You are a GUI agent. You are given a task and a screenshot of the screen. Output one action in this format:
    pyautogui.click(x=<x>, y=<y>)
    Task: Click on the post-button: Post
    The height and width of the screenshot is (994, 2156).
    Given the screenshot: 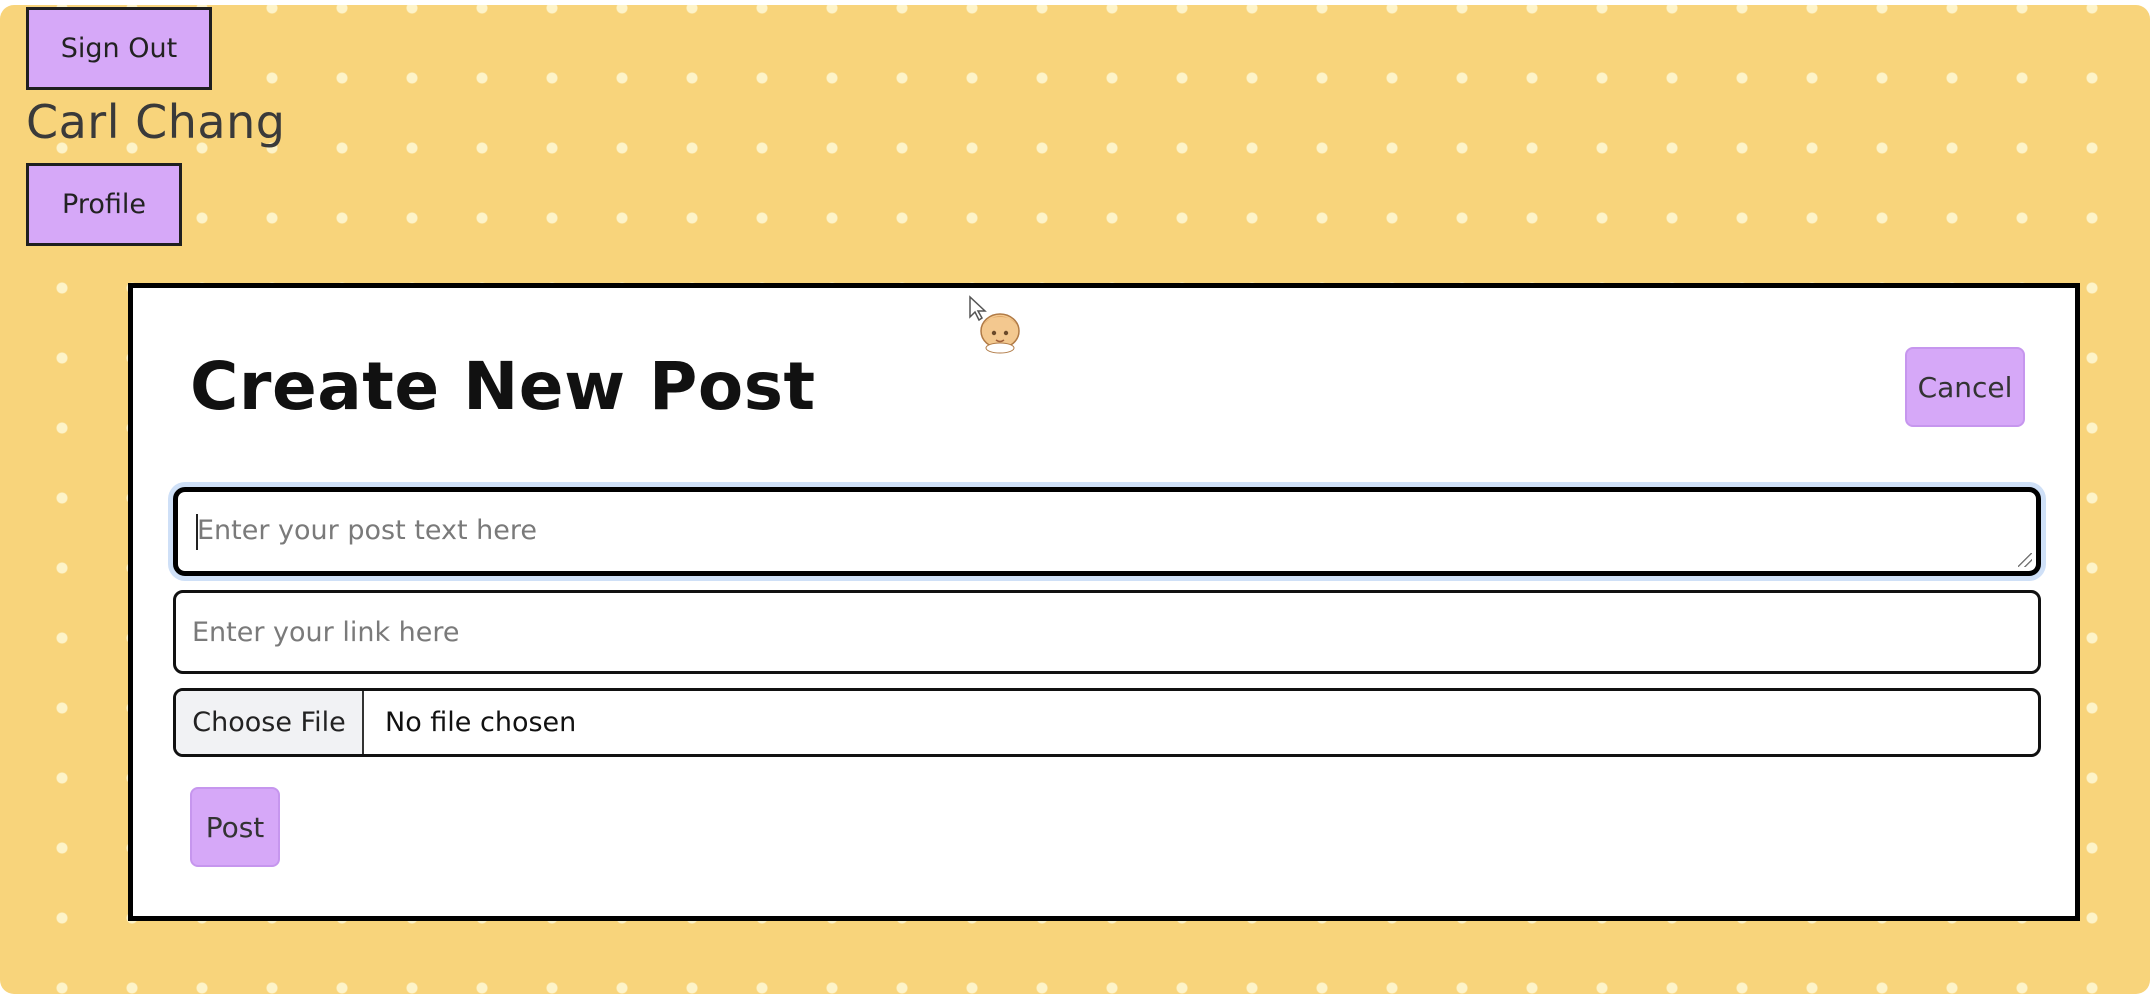 What is the action you would take?
    pyautogui.click(x=235, y=827)
    